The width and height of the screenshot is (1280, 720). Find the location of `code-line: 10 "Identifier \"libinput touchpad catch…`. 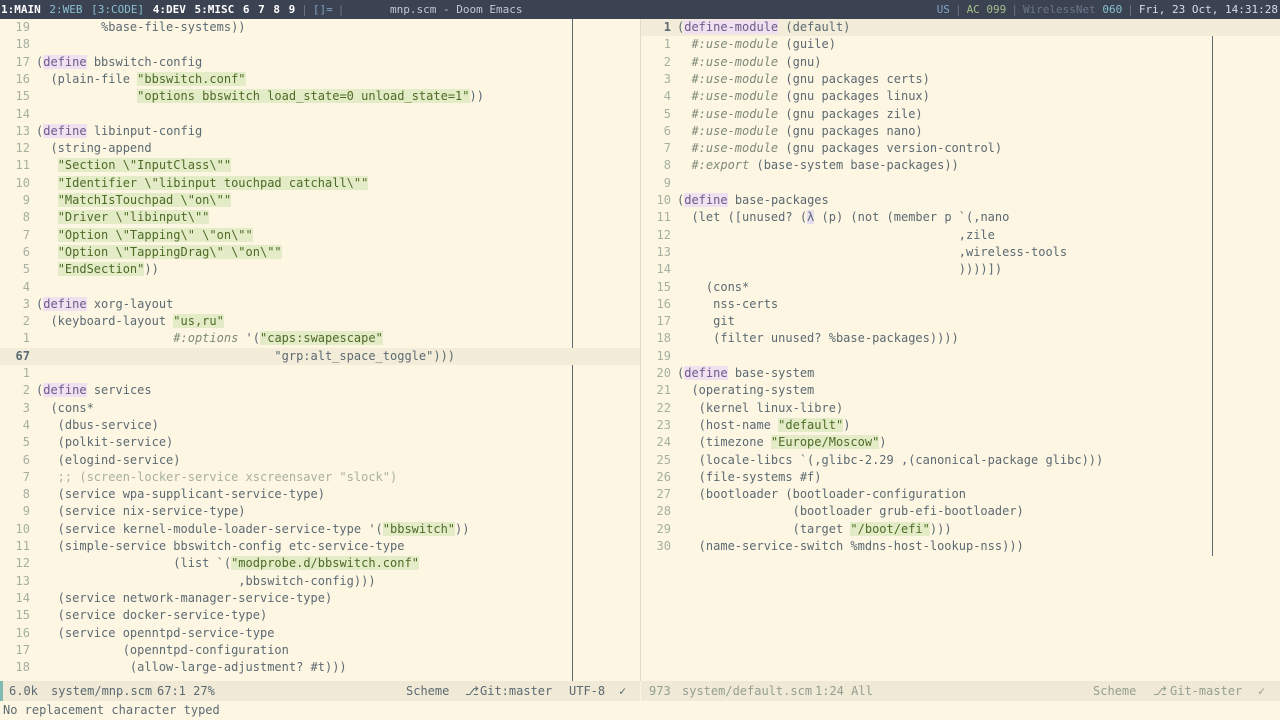

code-line: 10 "Identifier \"libinput touchpad catch… is located at coordinates (320, 183).